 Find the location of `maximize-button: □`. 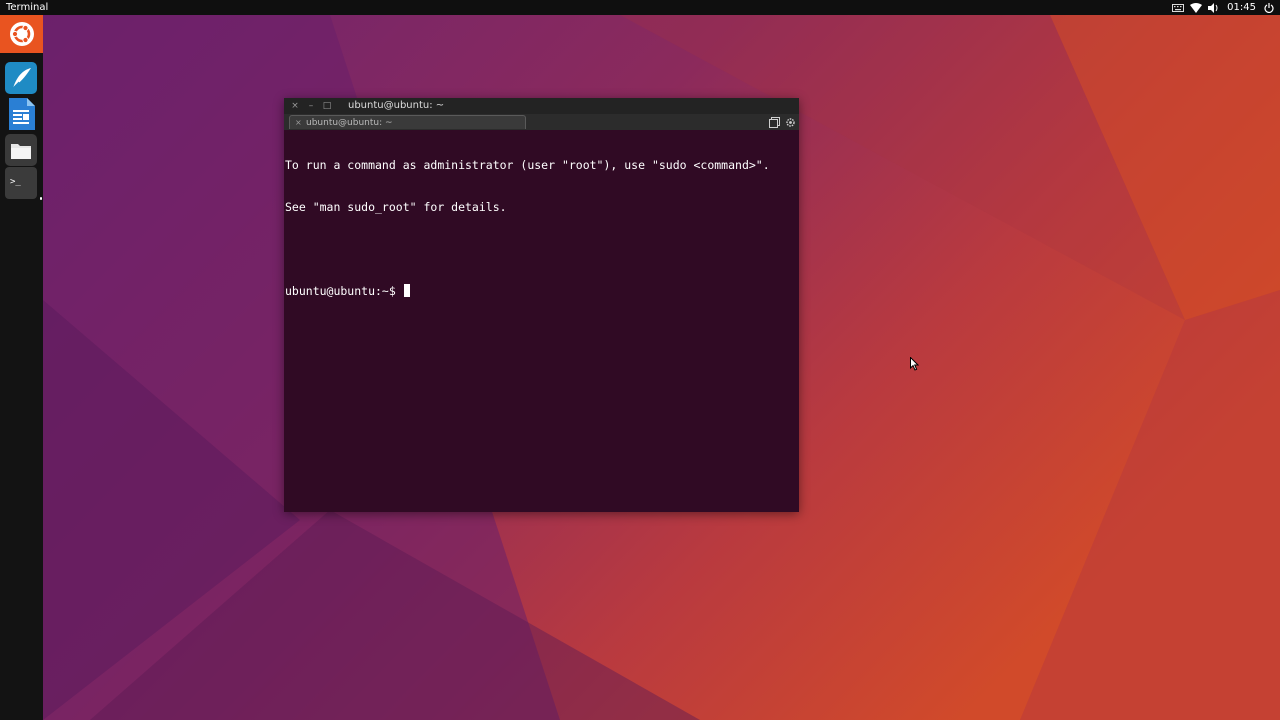

maximize-button: □ is located at coordinates (327, 106).